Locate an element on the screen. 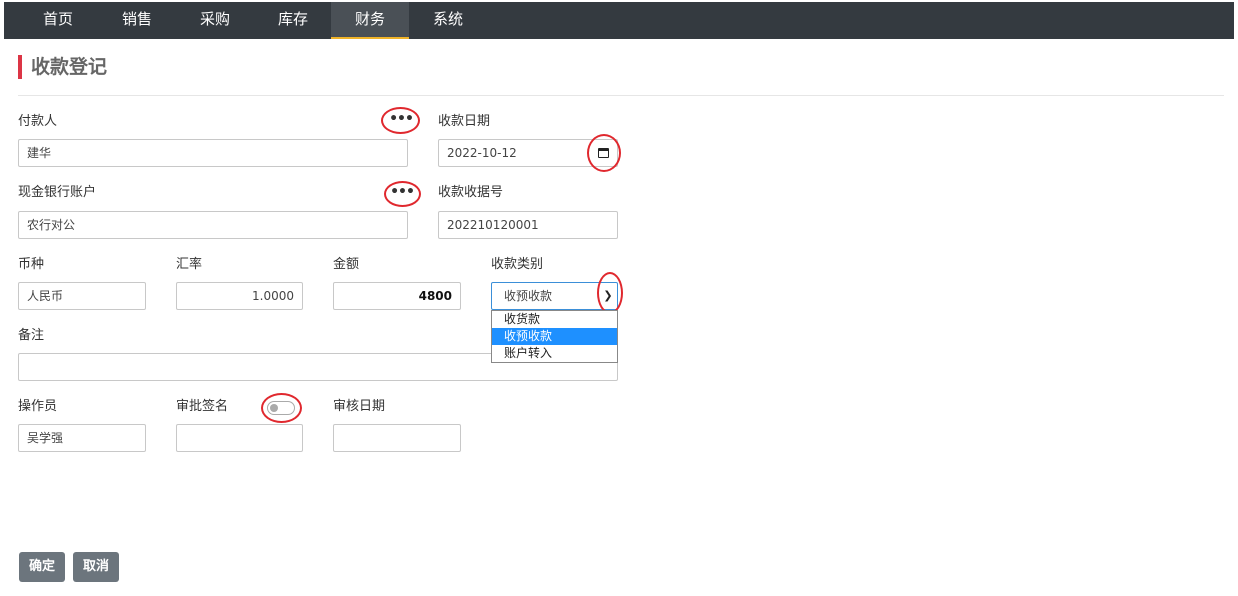 The width and height of the screenshot is (1238, 596). note-label: 备注 is located at coordinates (31, 335).